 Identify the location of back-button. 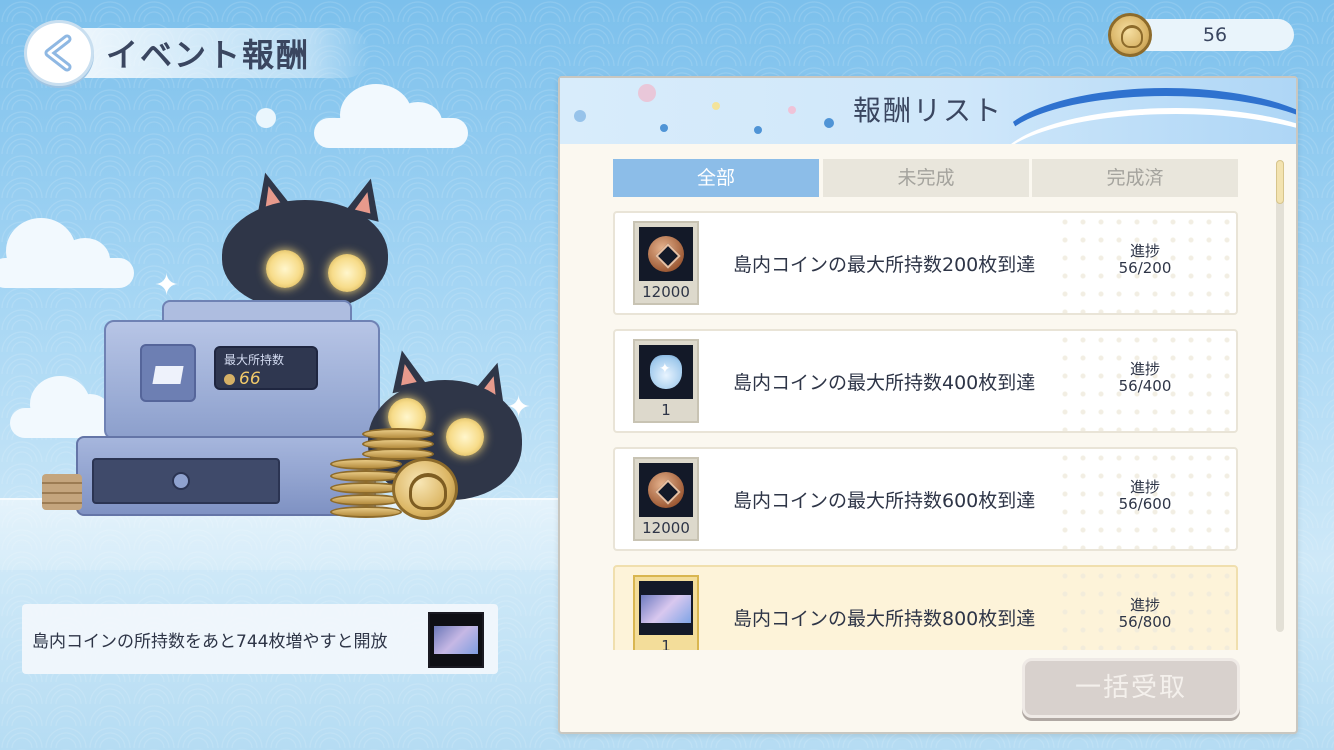
(59, 53).